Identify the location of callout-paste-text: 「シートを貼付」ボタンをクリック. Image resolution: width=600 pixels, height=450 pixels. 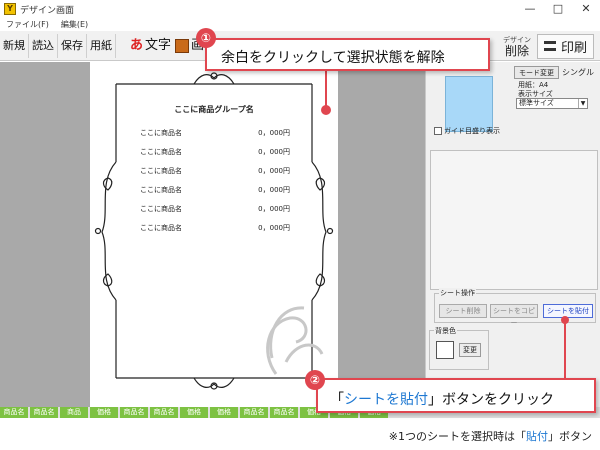
(442, 399).